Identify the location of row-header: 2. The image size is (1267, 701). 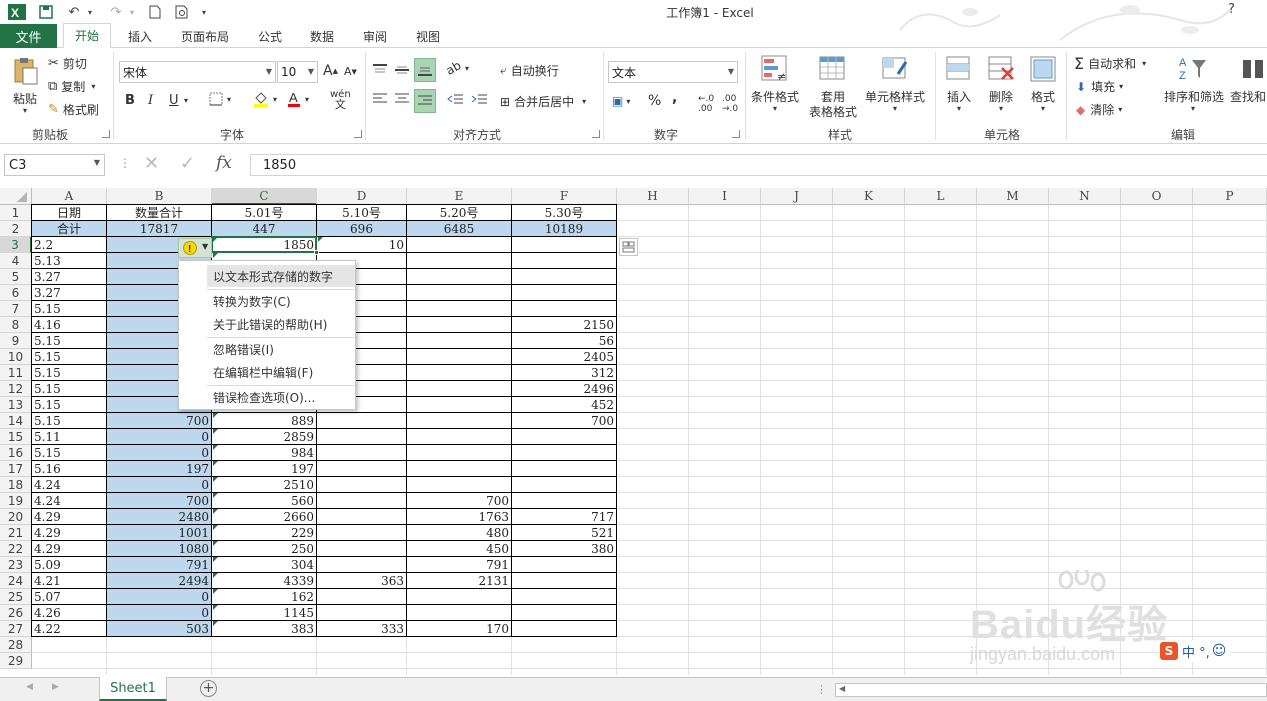
(16, 229).